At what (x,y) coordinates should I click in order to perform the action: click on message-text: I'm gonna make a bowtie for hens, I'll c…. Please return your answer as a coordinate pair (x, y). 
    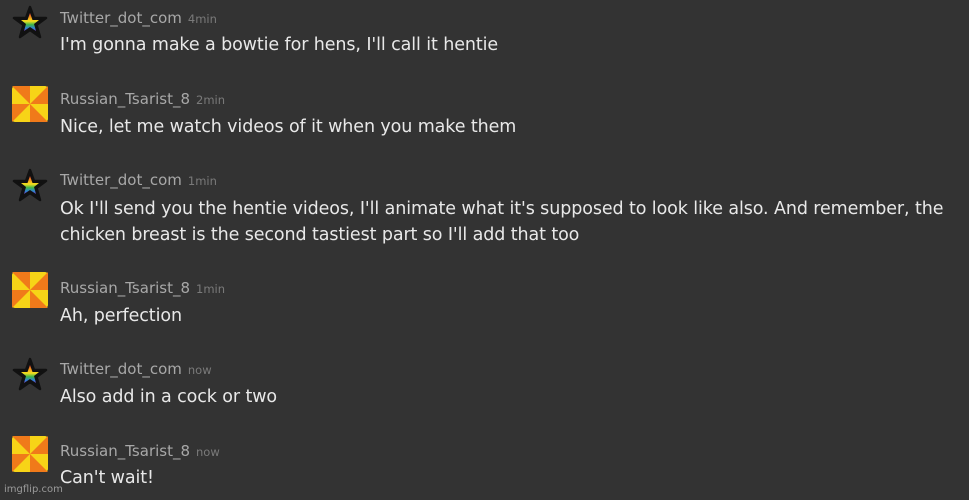
    Looking at the image, I should click on (279, 45).